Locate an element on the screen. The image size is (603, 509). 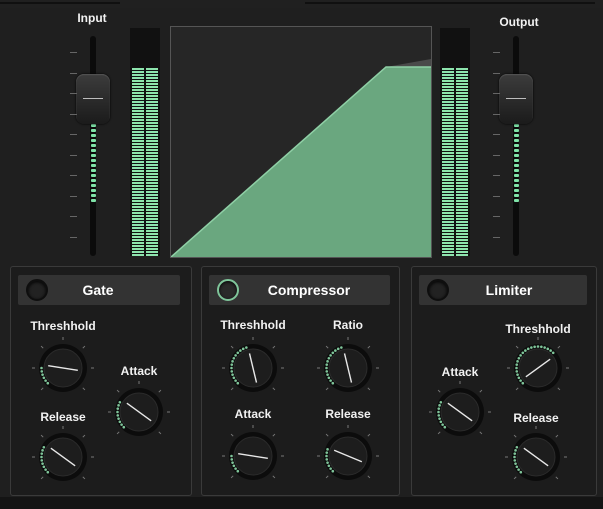
limiter-threshold-label: Threshhold is located at coordinates (538, 329).